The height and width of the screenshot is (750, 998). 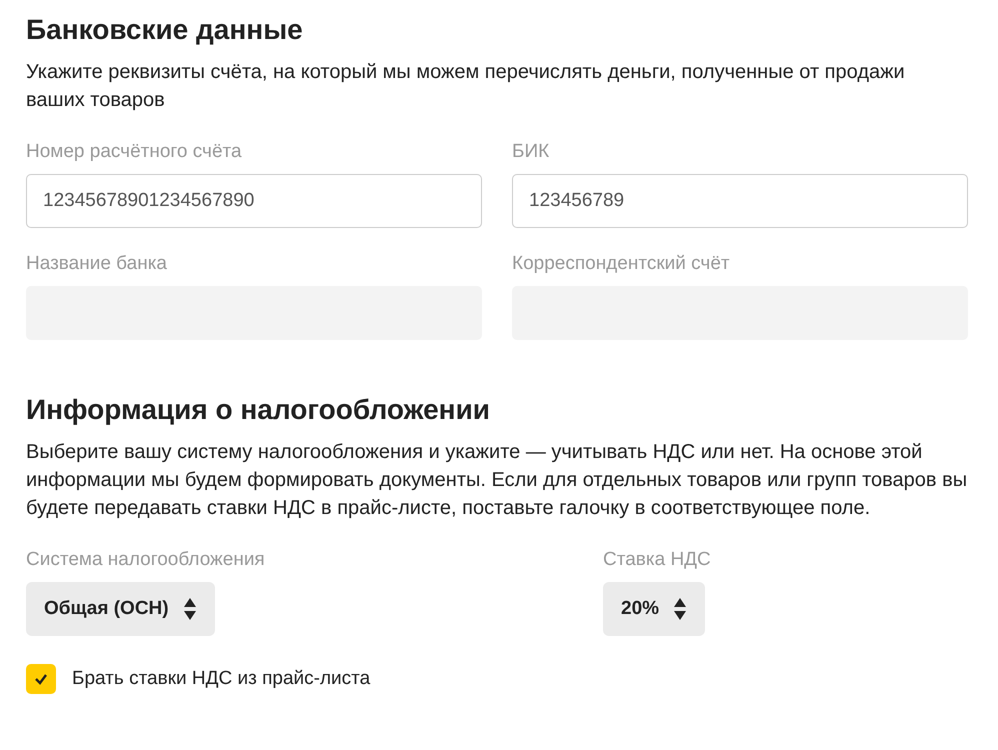 What do you see at coordinates (165, 30) in the screenshot?
I see `section-title: Банковские данные` at bounding box center [165, 30].